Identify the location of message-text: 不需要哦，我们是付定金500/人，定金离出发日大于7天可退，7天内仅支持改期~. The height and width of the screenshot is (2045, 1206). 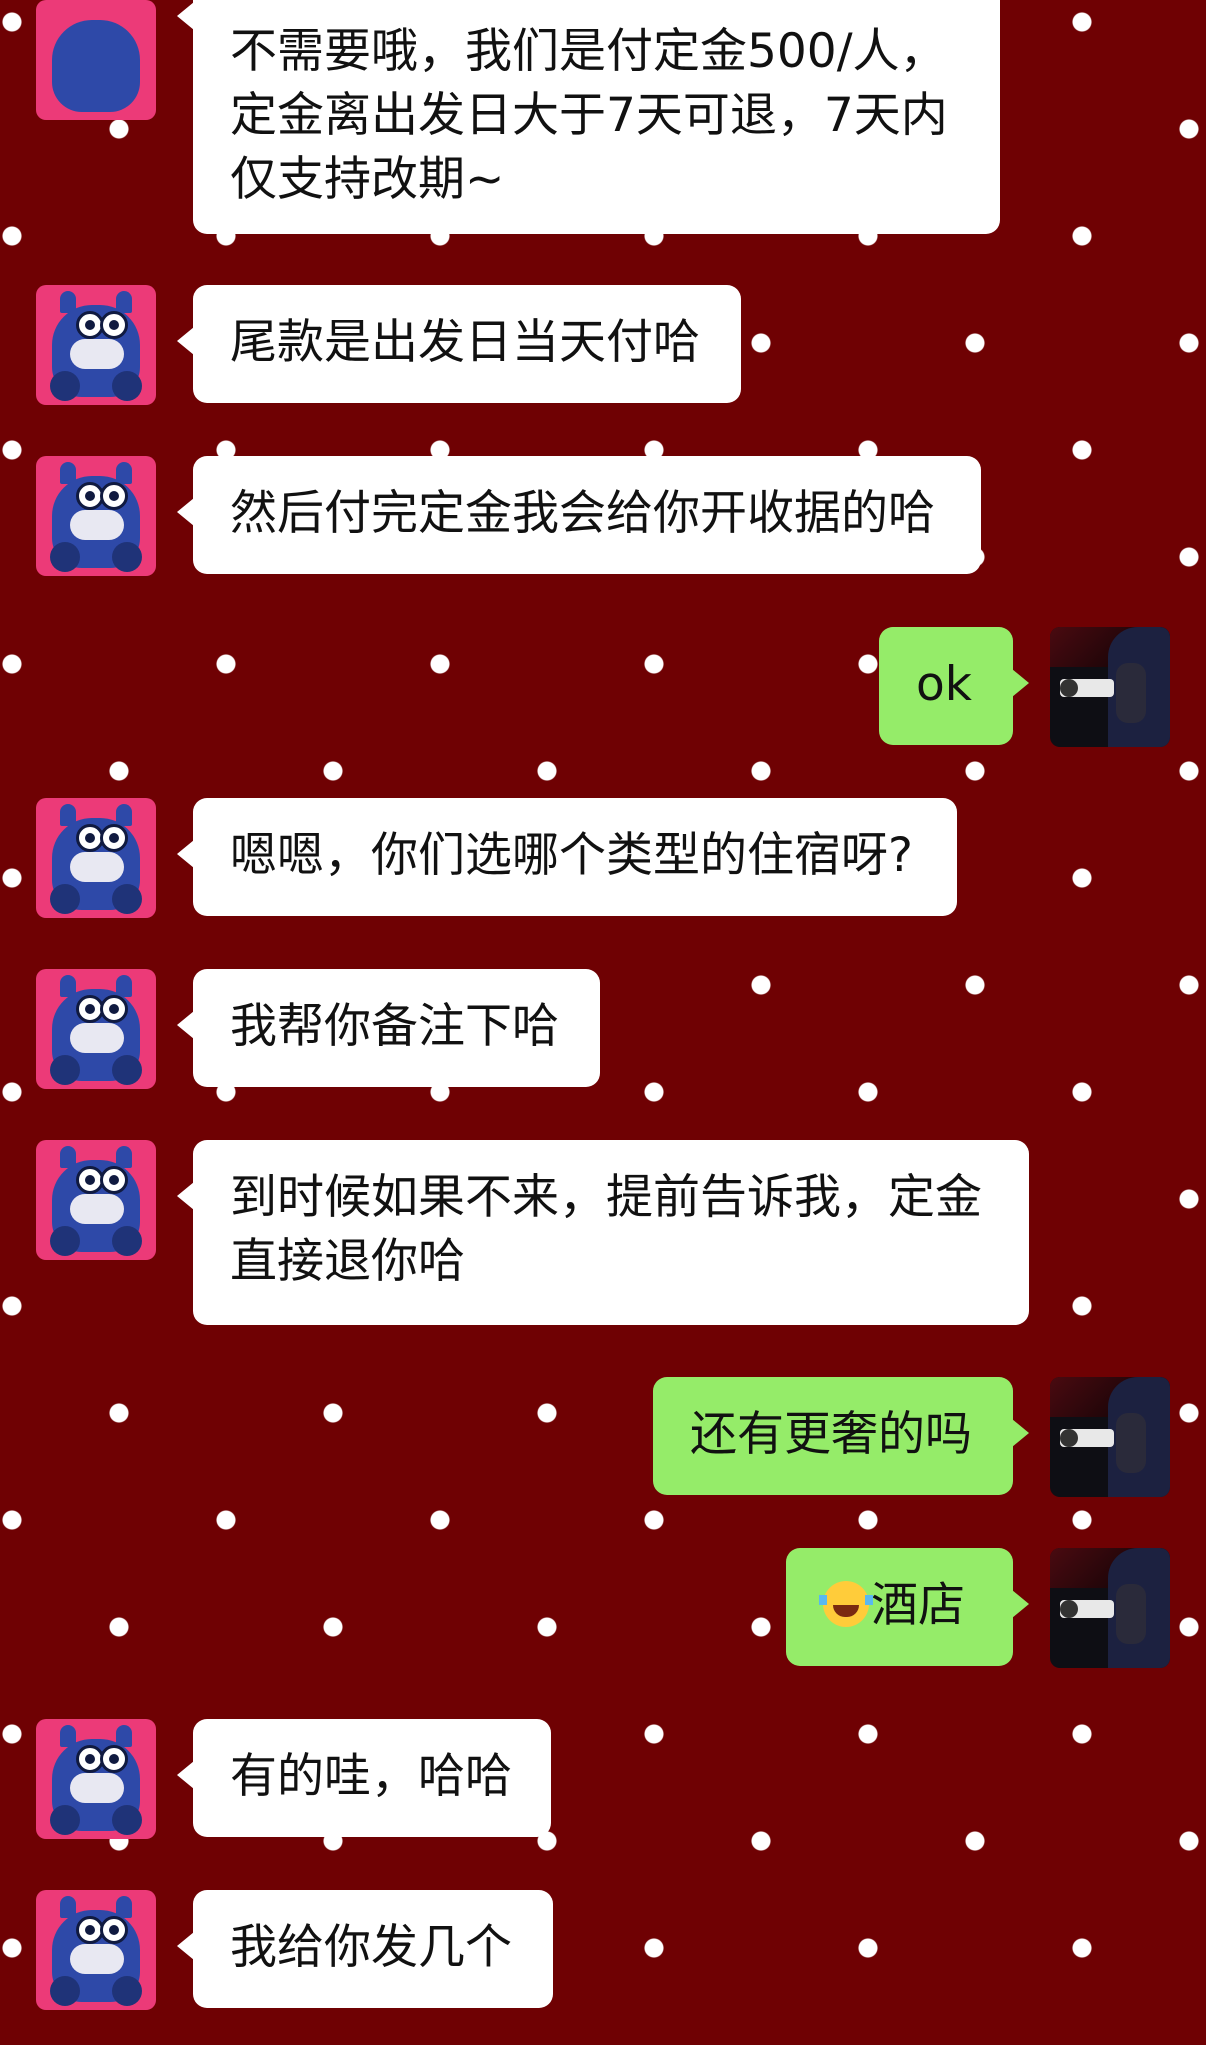
(589, 115).